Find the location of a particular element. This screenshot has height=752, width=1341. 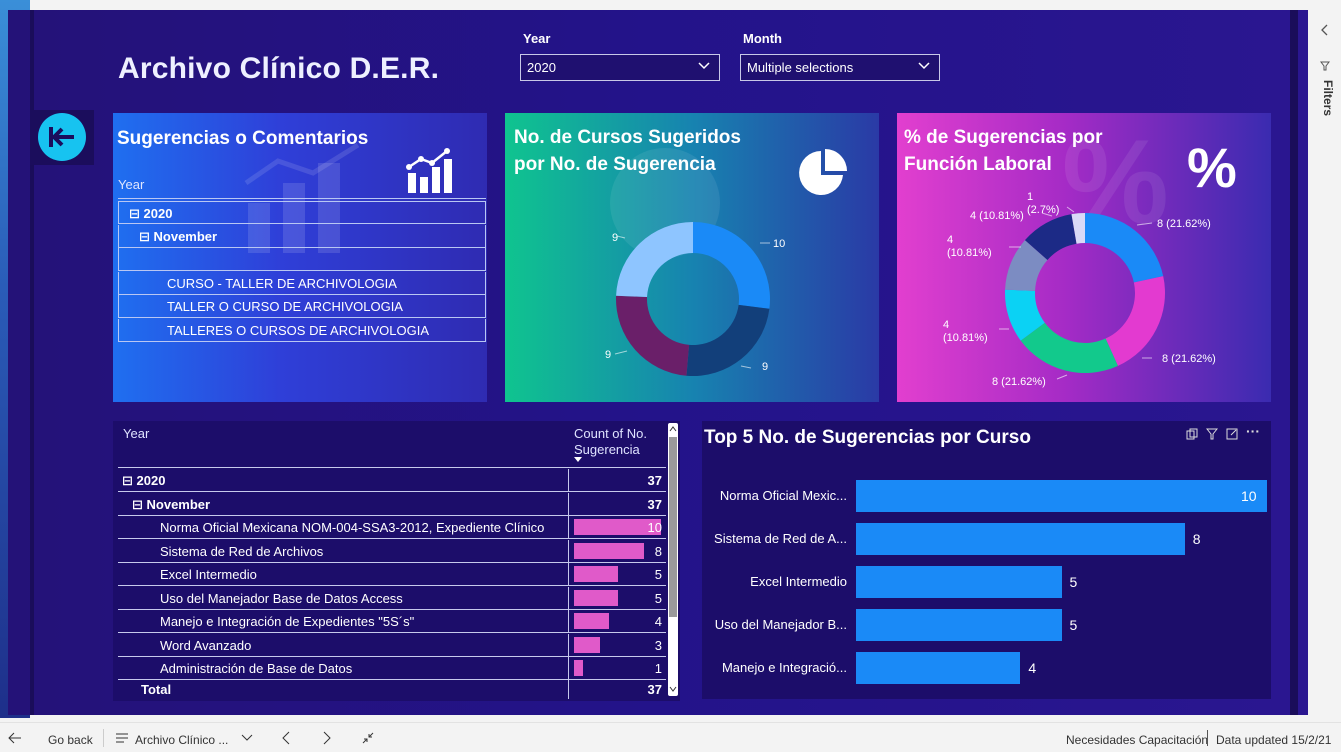

table-total-row: Total 37 is located at coordinates (392, 687).